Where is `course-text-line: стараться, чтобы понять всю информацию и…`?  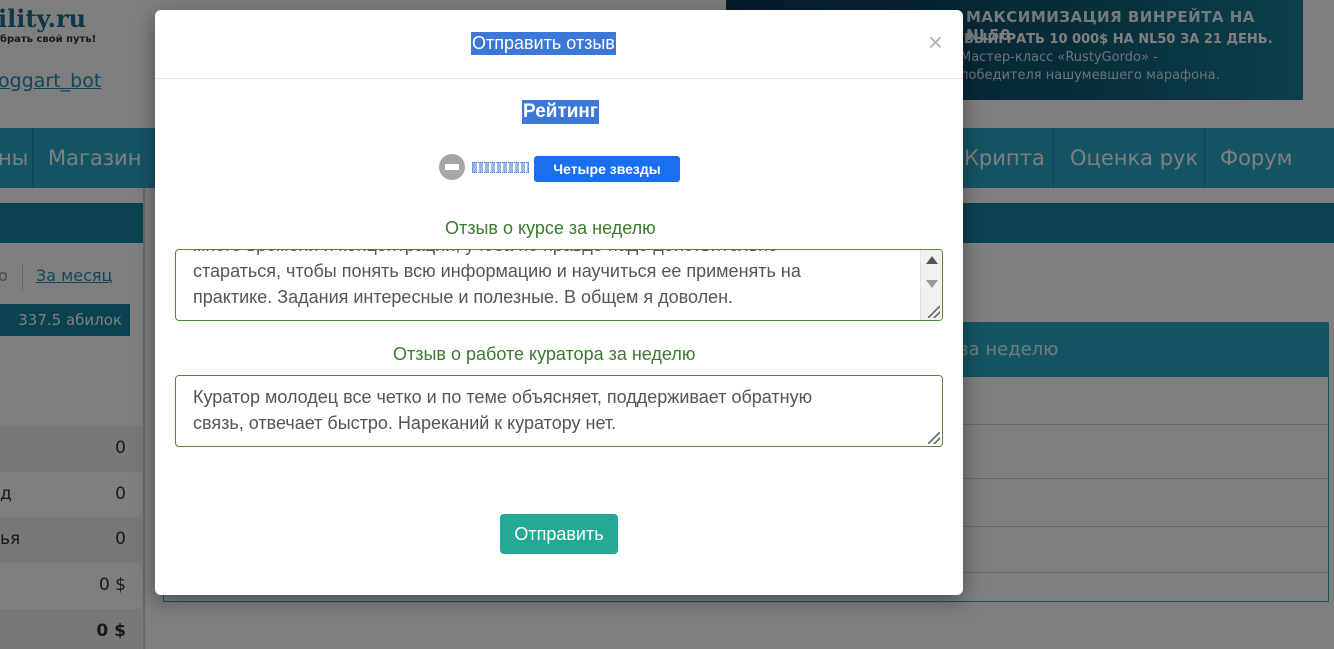
course-text-line: стараться, чтобы понять всю информацию и… is located at coordinates (497, 271).